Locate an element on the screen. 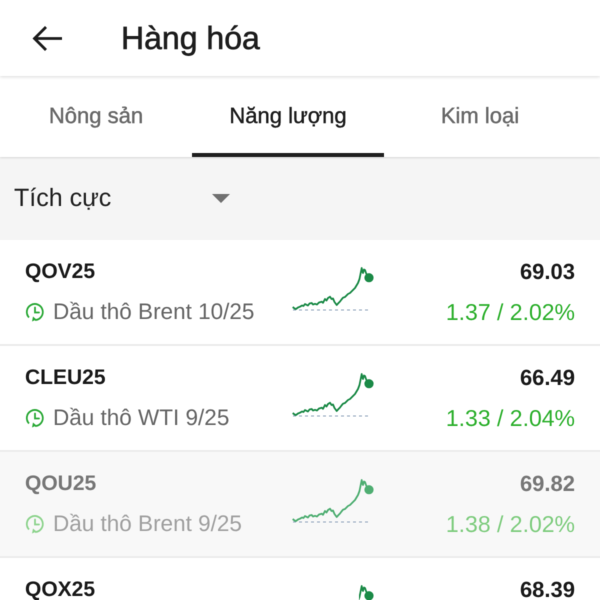 The height and width of the screenshot is (600, 600). change-text: 1.37 / 2.02% is located at coordinates (510, 312).